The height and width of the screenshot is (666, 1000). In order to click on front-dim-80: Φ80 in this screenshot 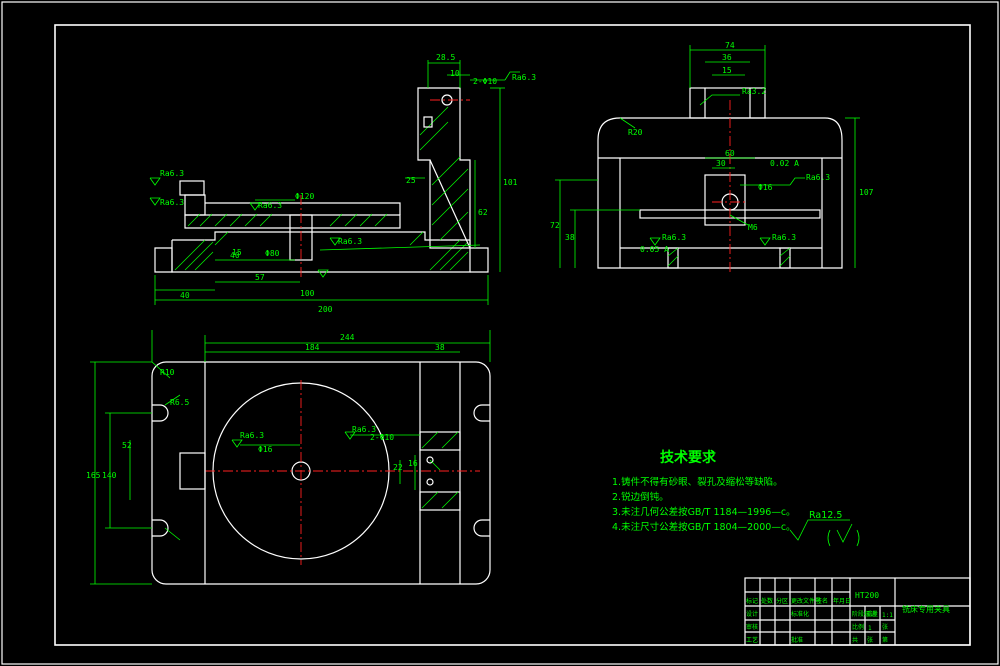, I will do `click(272, 253)`.